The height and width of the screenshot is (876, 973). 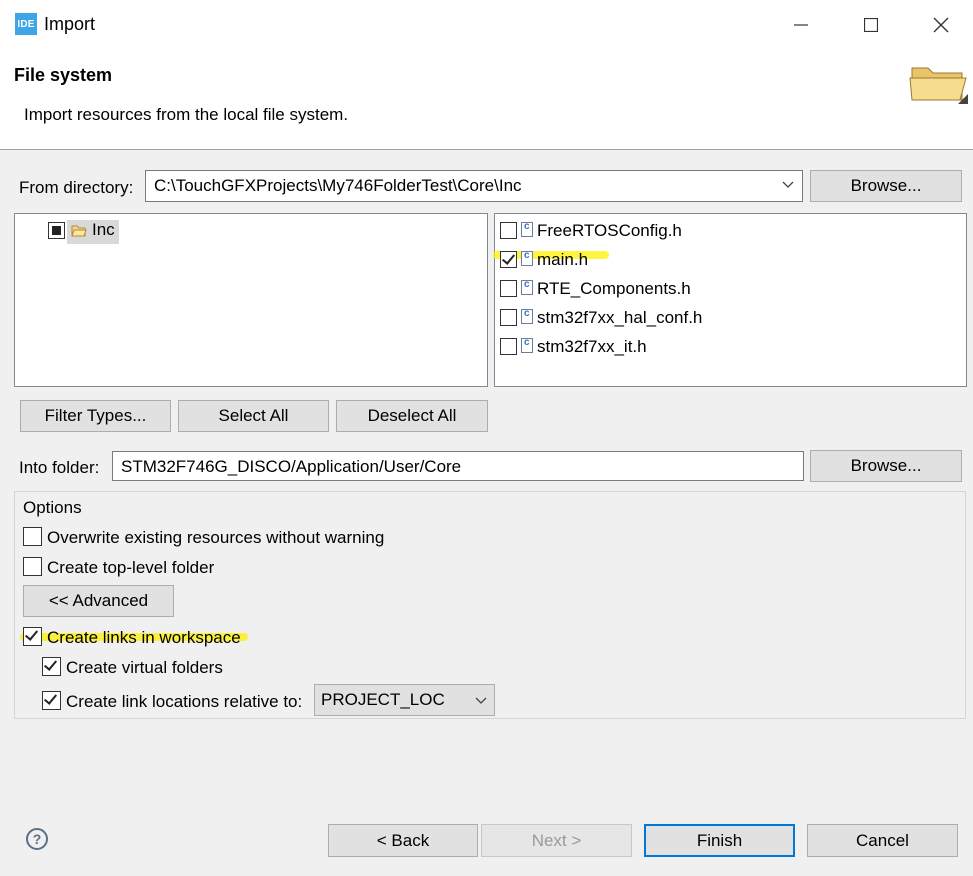 I want to click on minimize-button, so click(x=801, y=25).